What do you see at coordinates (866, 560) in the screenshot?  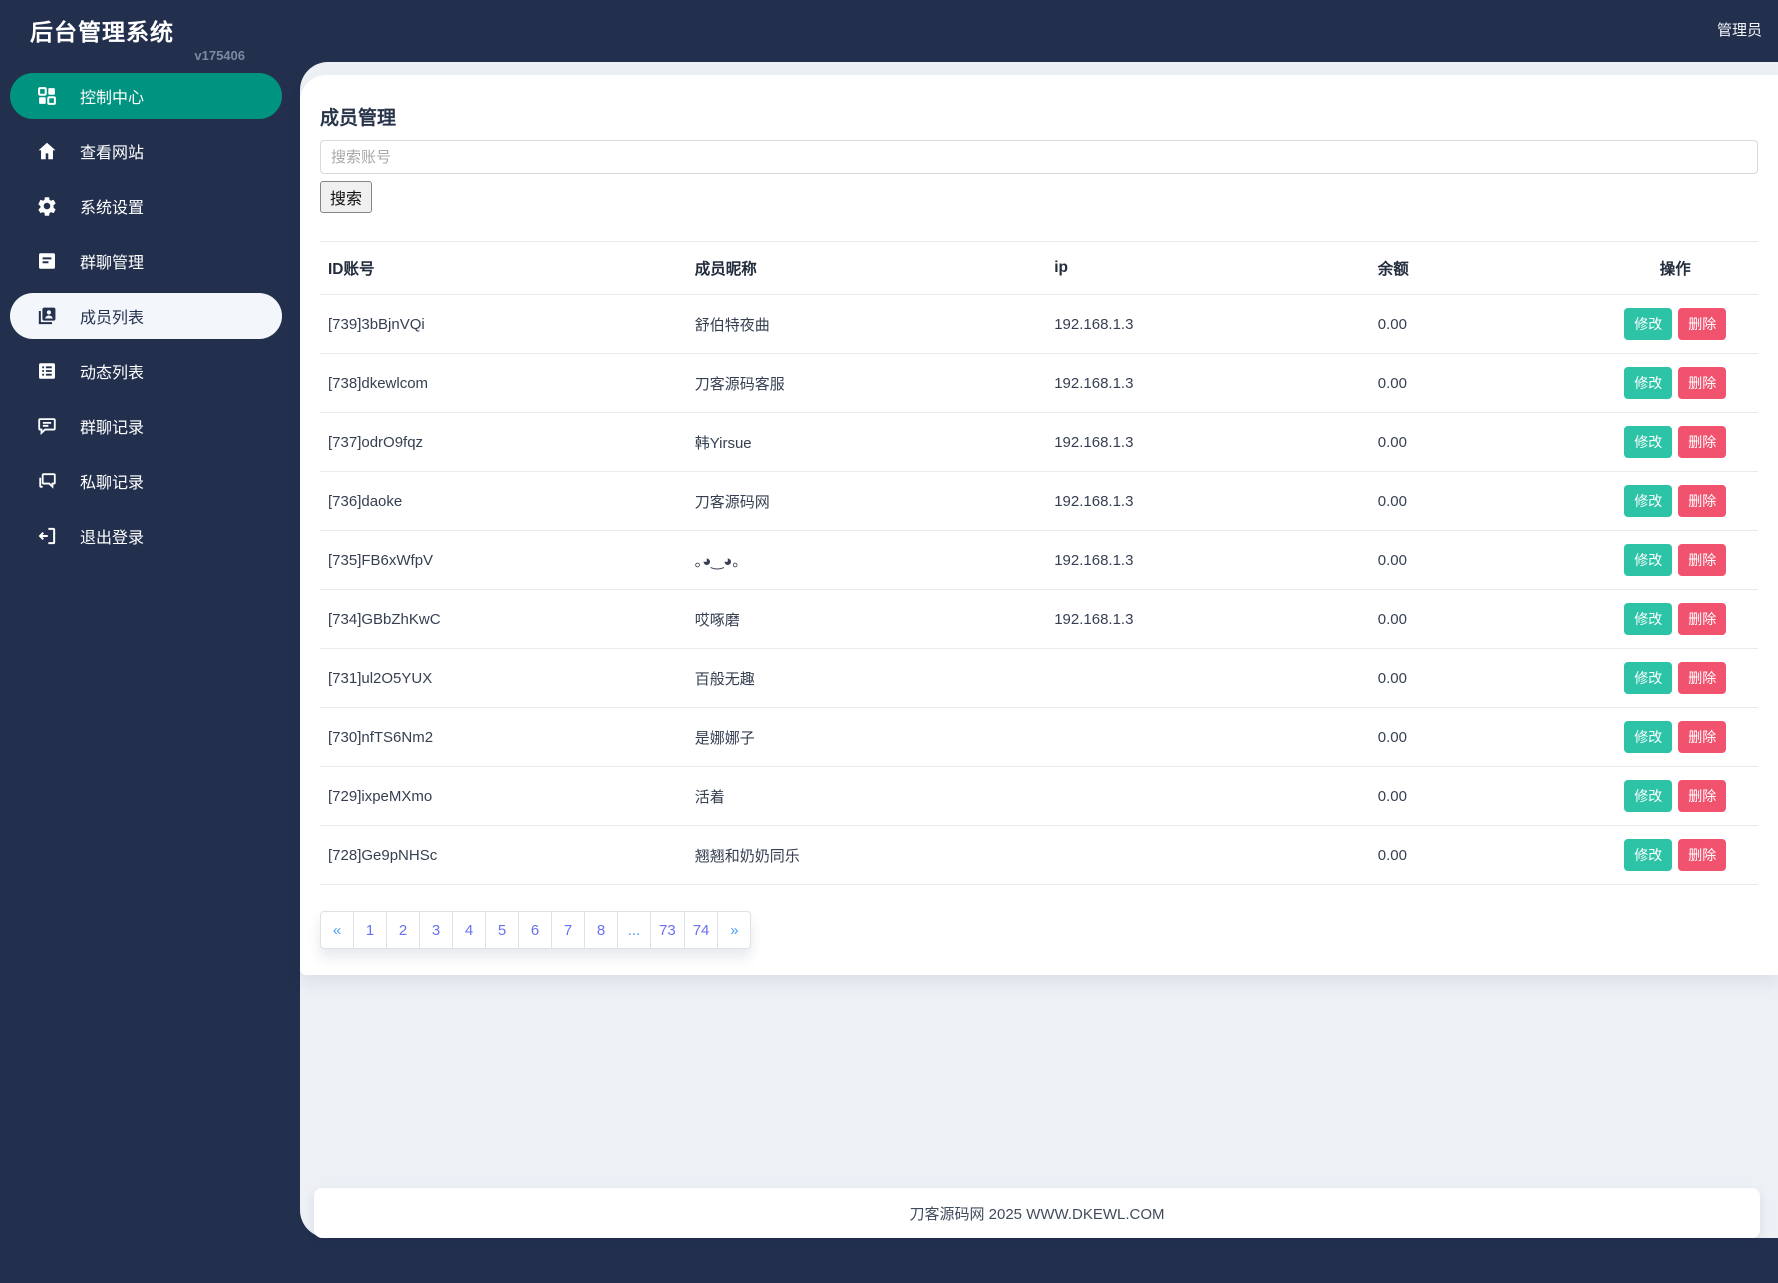 I see `member-nickname: ｡◕‿◕｡` at bounding box center [866, 560].